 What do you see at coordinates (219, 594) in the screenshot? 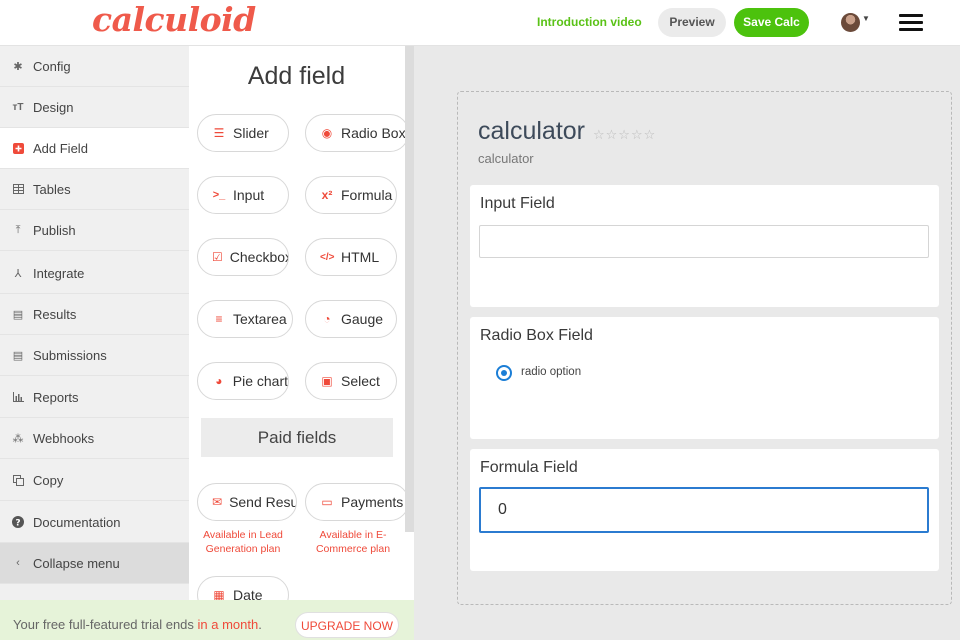
I see `calendar-icon: ▦` at bounding box center [219, 594].